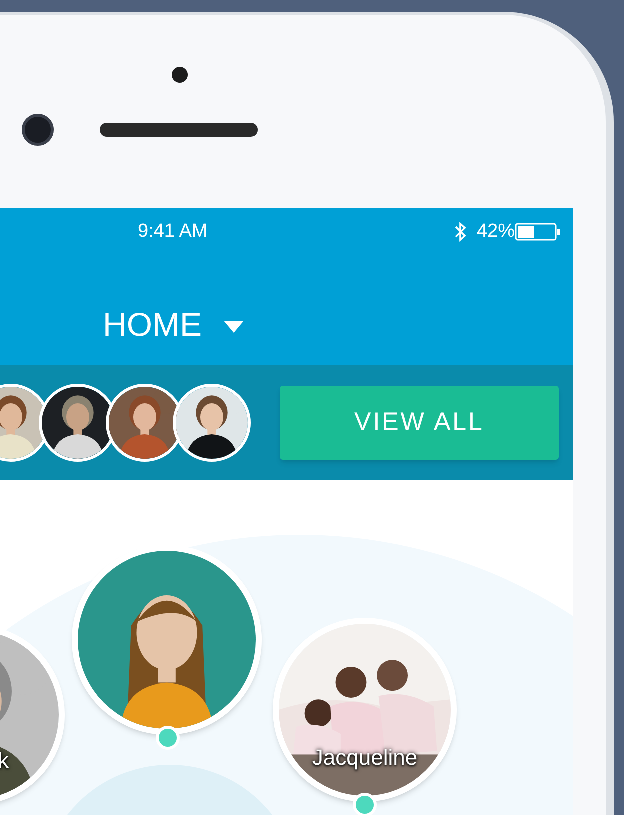 This screenshot has height=815, width=624. What do you see at coordinates (460, 232) in the screenshot?
I see `bluetooth-icon` at bounding box center [460, 232].